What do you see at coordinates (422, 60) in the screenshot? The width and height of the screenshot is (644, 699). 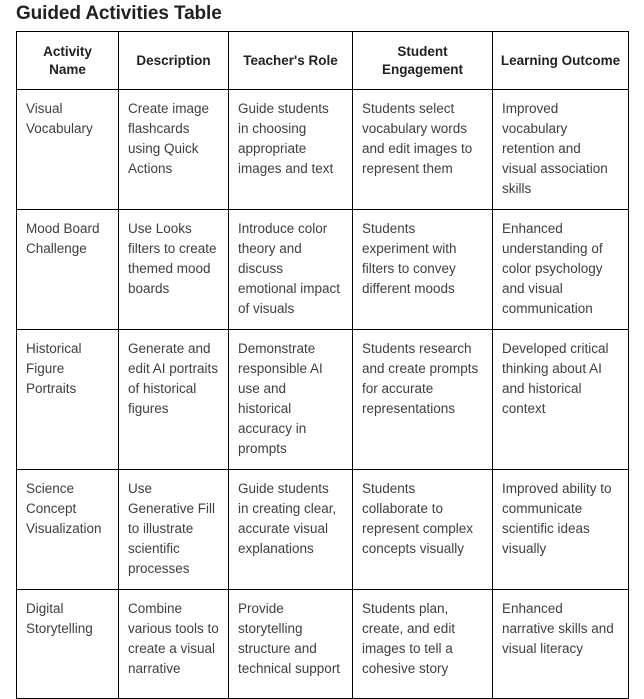 I see `column-header-student-engagement: Student Engagement` at bounding box center [422, 60].